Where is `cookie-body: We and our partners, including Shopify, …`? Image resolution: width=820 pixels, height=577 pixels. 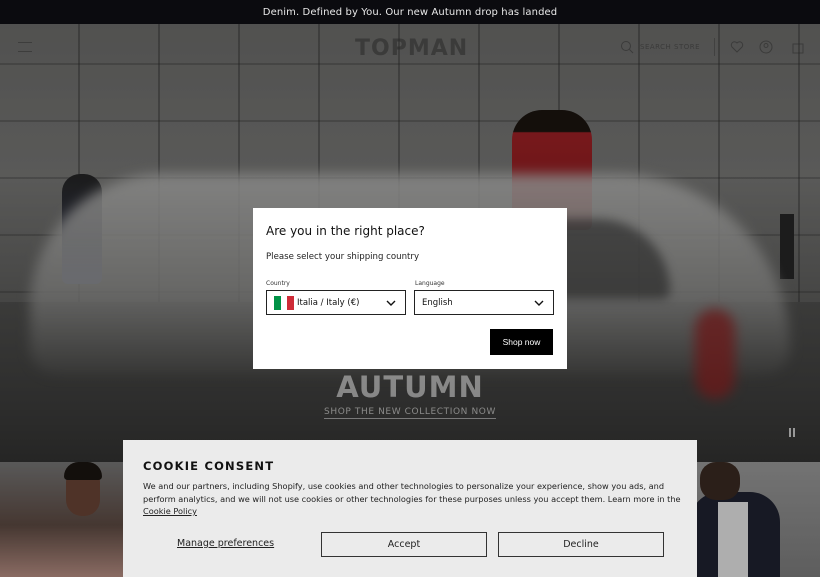
cookie-body: We and our partners, including Shopify, … is located at coordinates (412, 492).